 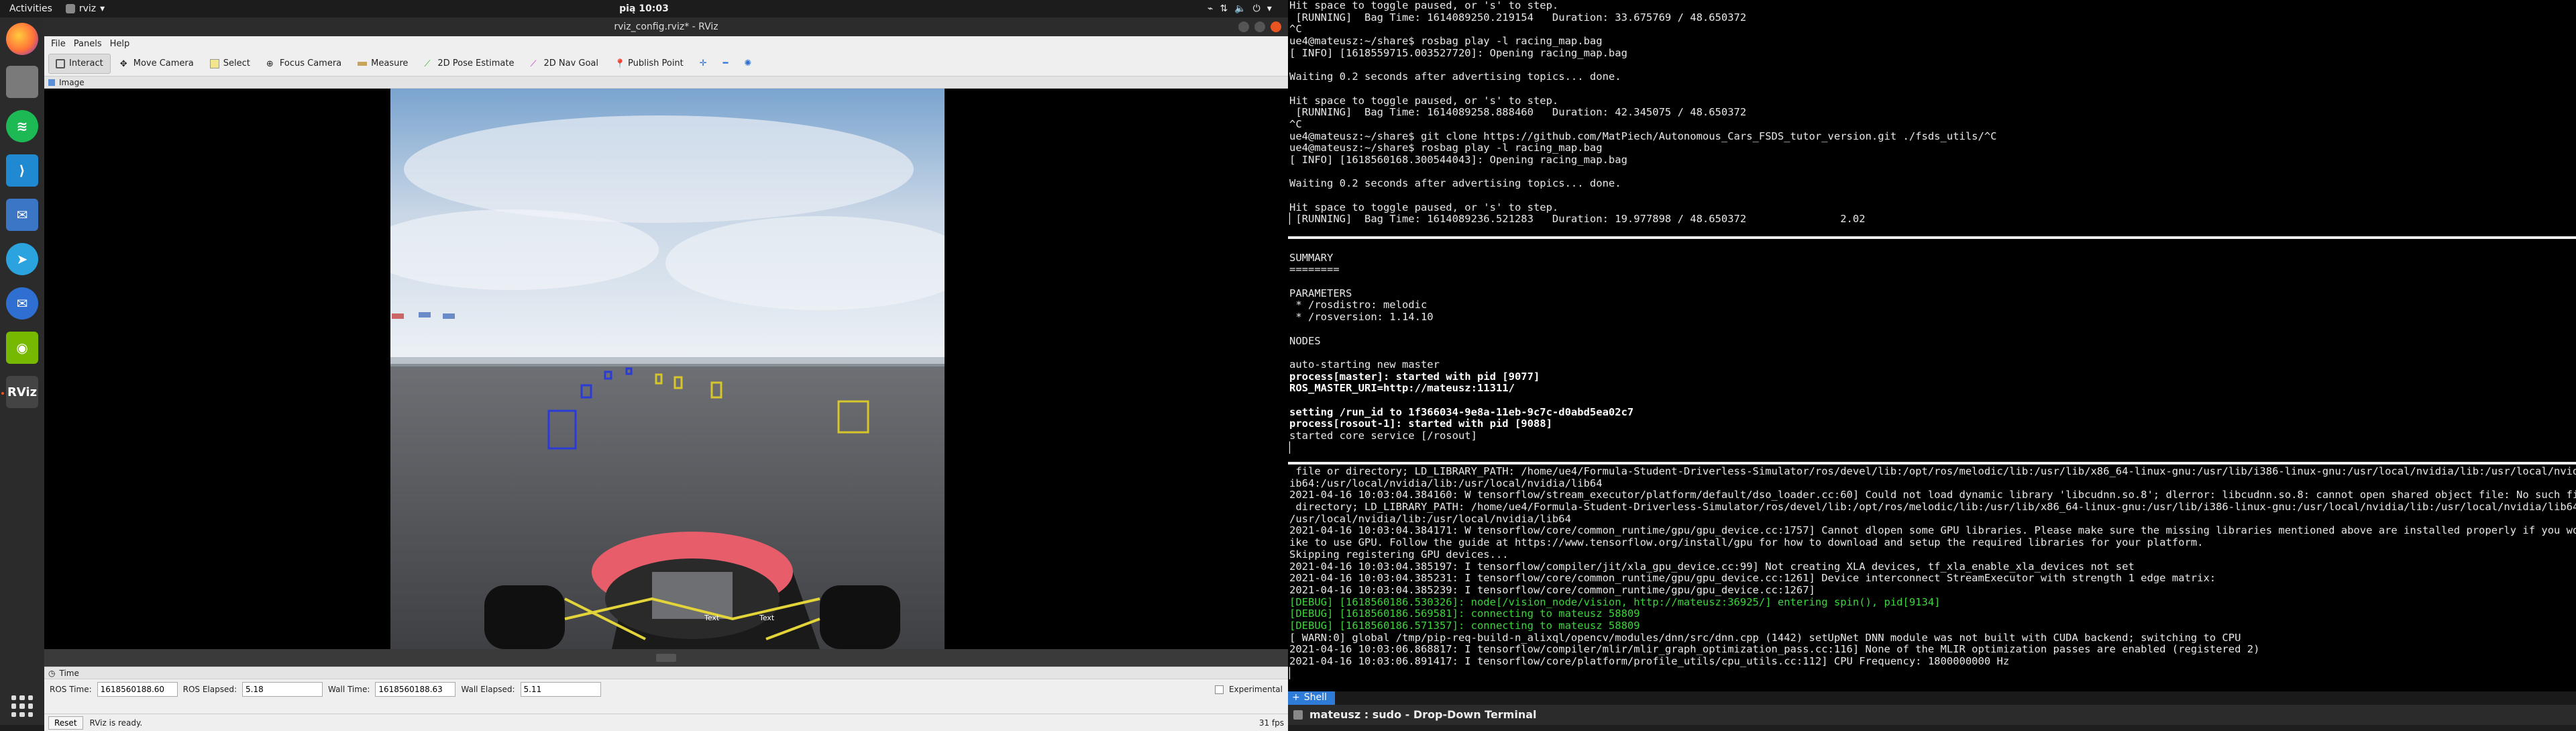 I want to click on tab-label: Shell, so click(x=1315, y=697).